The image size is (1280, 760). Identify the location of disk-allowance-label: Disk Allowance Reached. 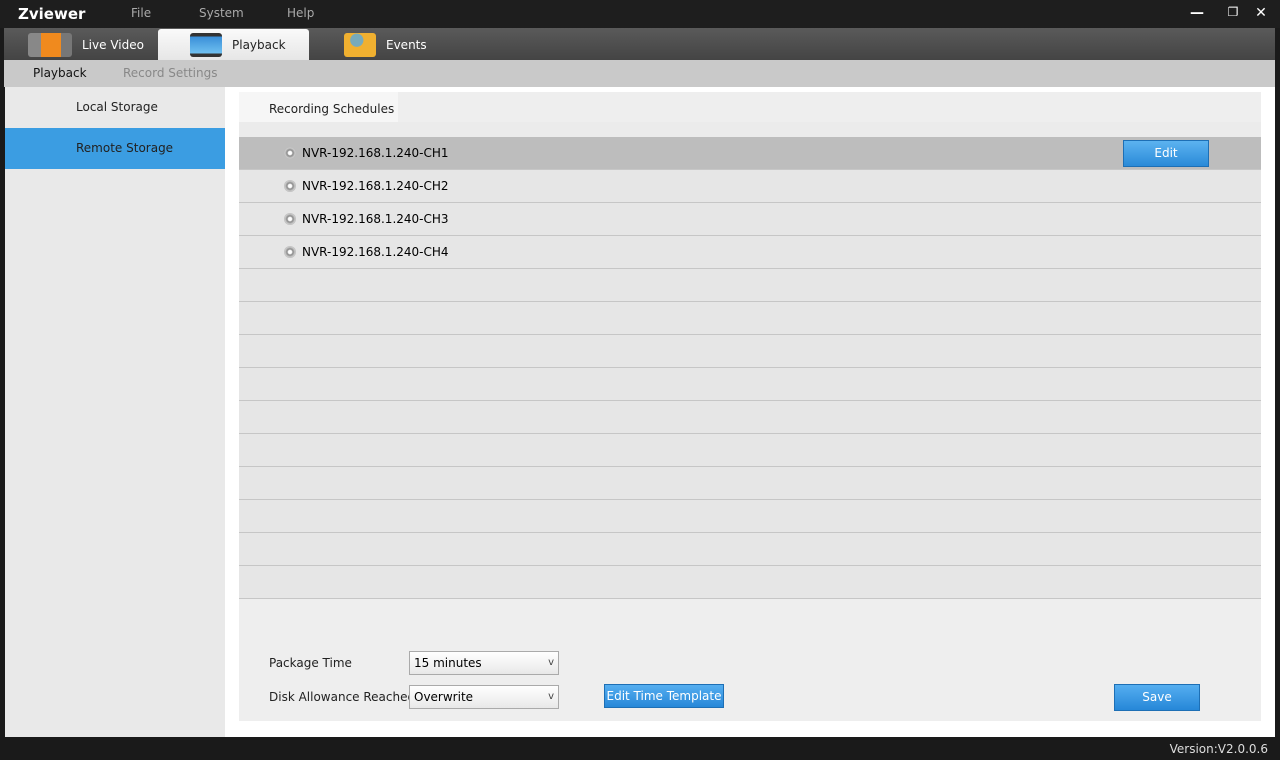
(342, 697).